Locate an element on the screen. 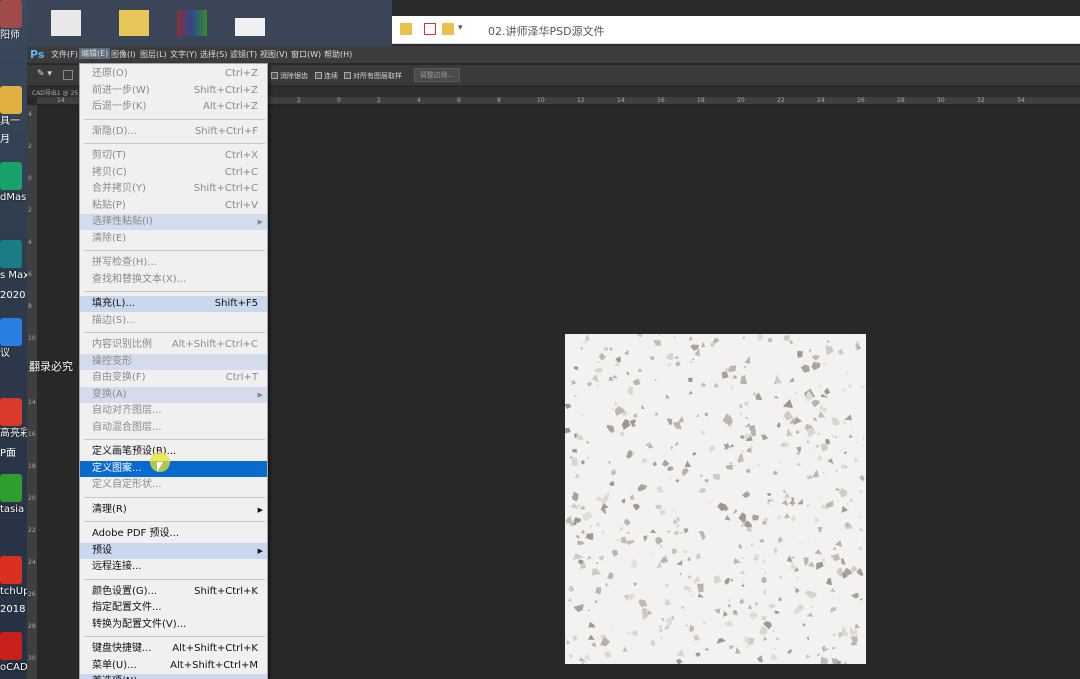  menu-item: 清理(R) ▶ is located at coordinates (173, 510).